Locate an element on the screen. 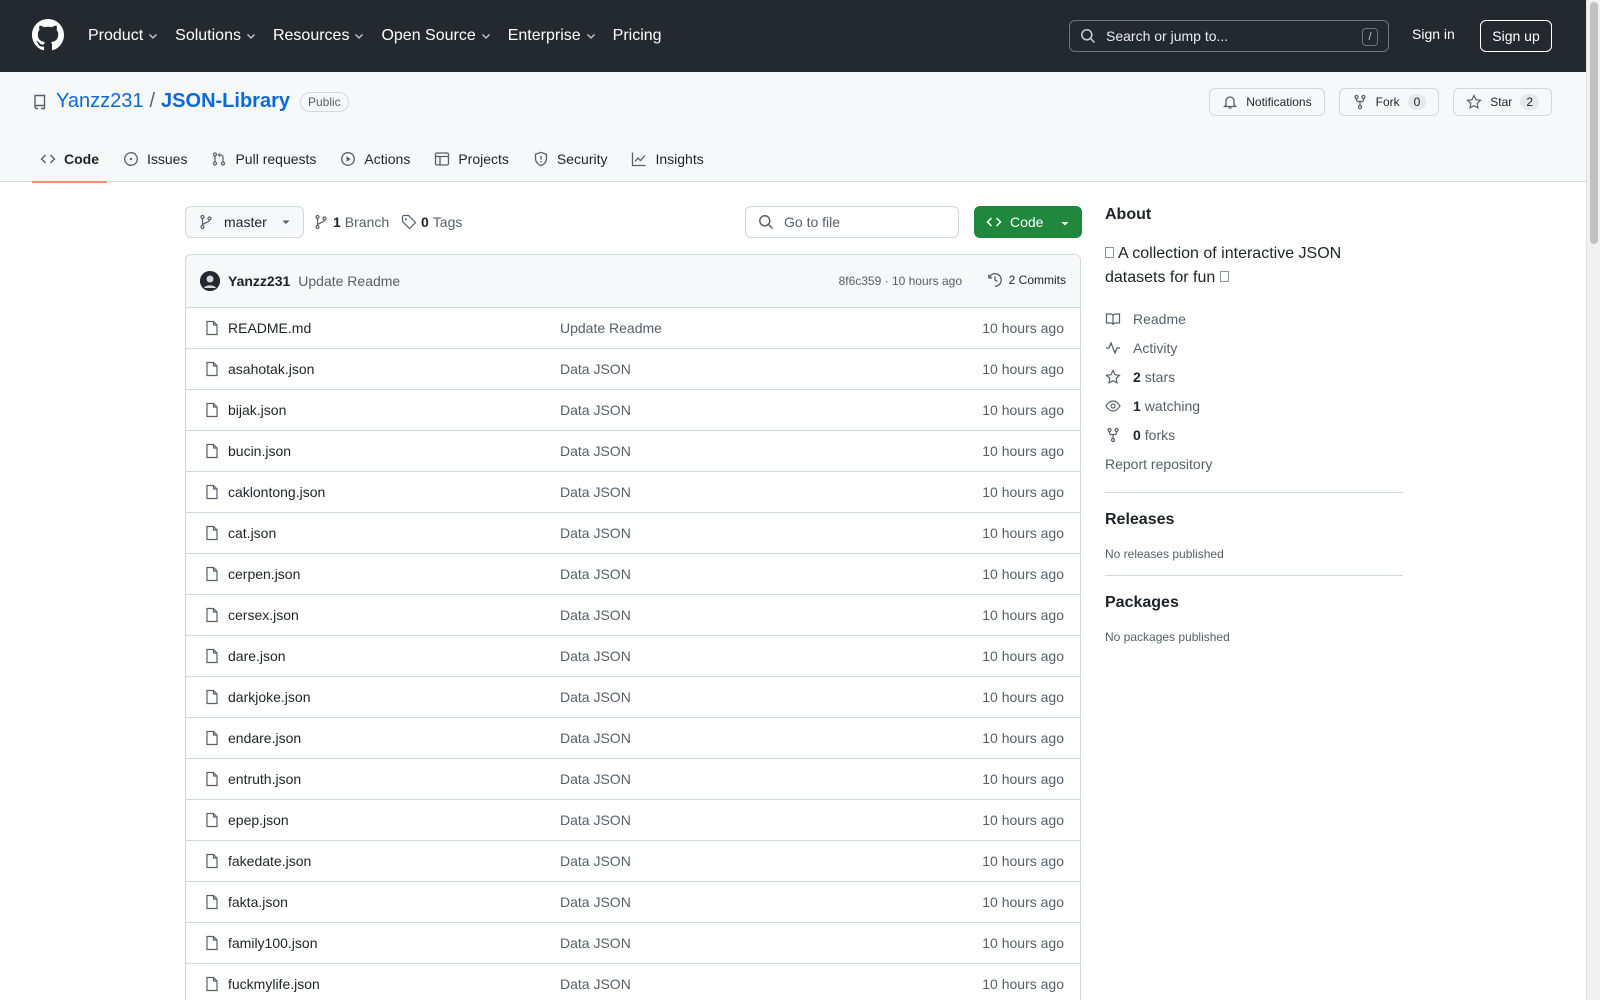 This screenshot has width=1600, height=1000. table-row: family100.json Data JSON 10 hours ago is located at coordinates (633, 943).